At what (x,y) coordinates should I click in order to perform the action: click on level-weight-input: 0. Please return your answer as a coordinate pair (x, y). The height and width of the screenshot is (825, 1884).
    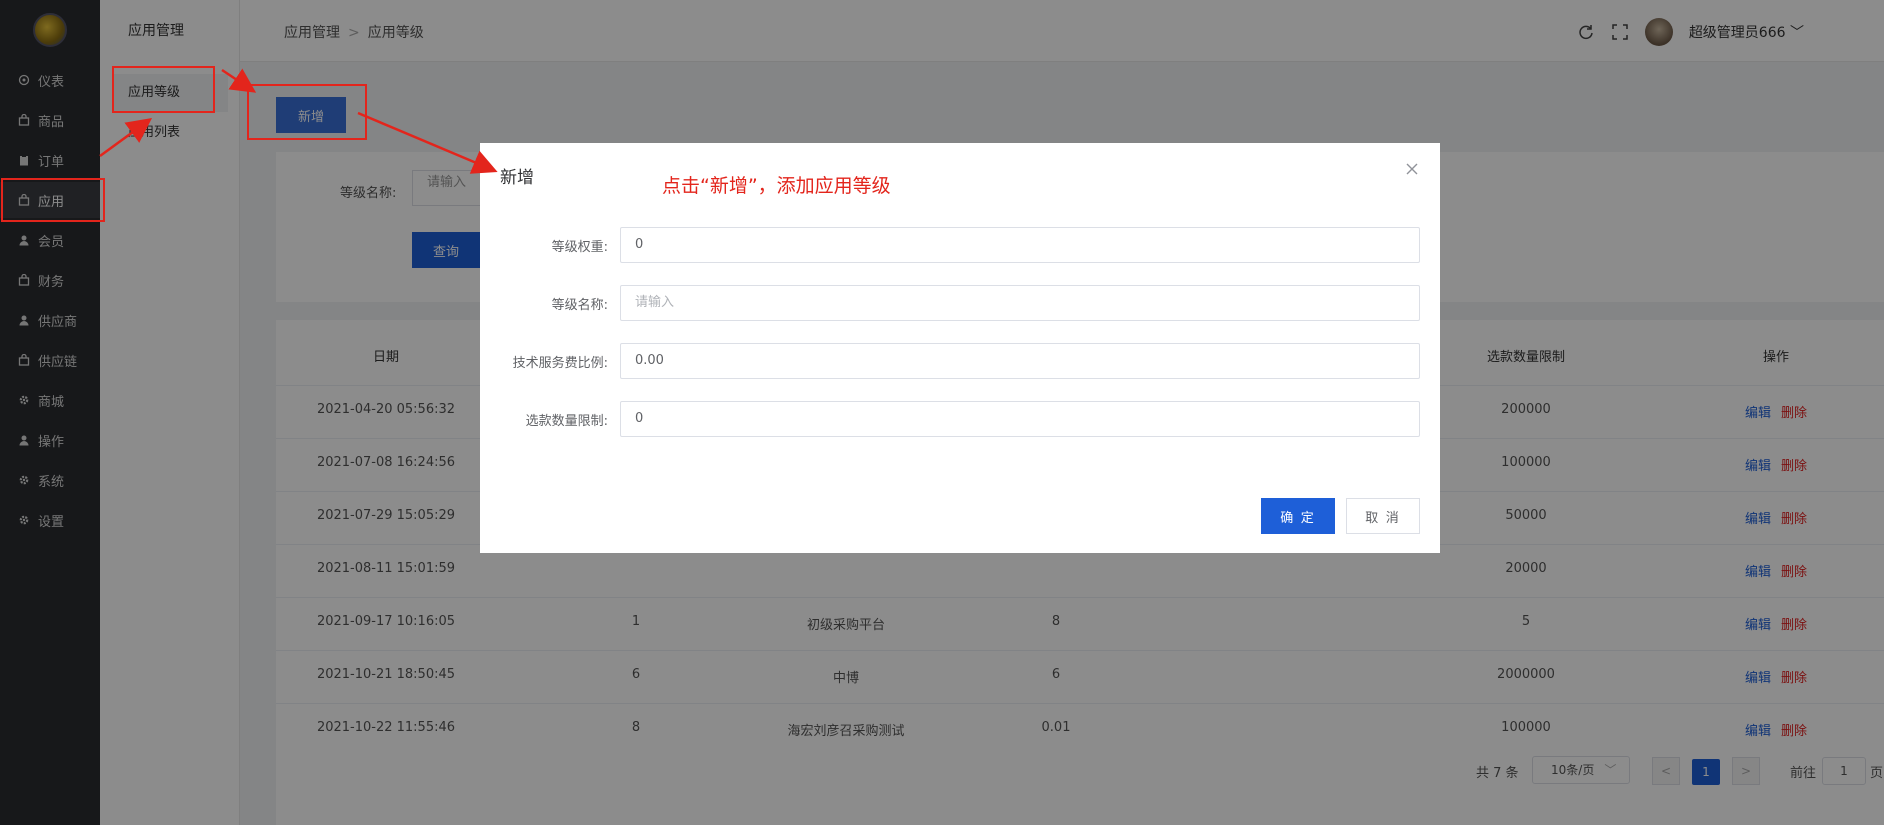
    Looking at the image, I should click on (1020, 245).